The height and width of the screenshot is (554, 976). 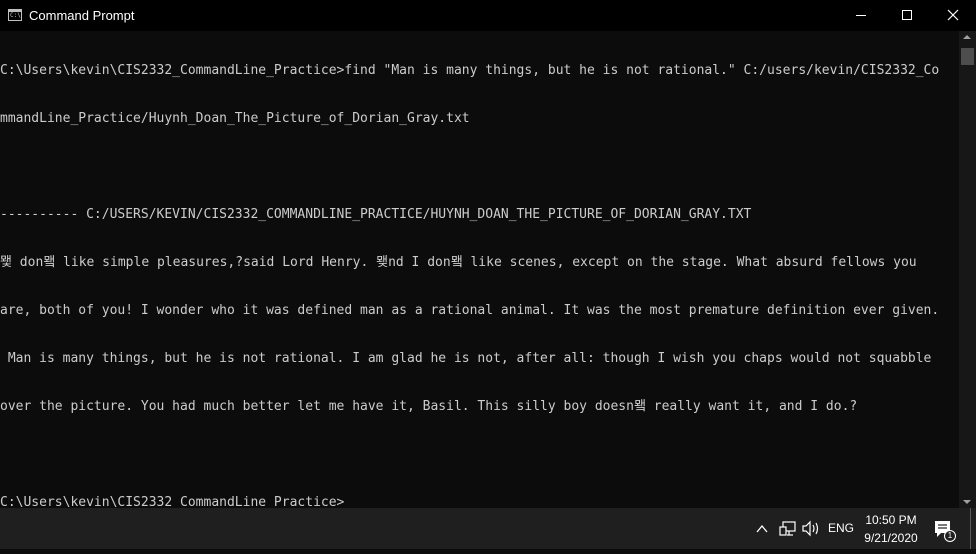 I want to click on minimize-button, so click(x=861, y=15).